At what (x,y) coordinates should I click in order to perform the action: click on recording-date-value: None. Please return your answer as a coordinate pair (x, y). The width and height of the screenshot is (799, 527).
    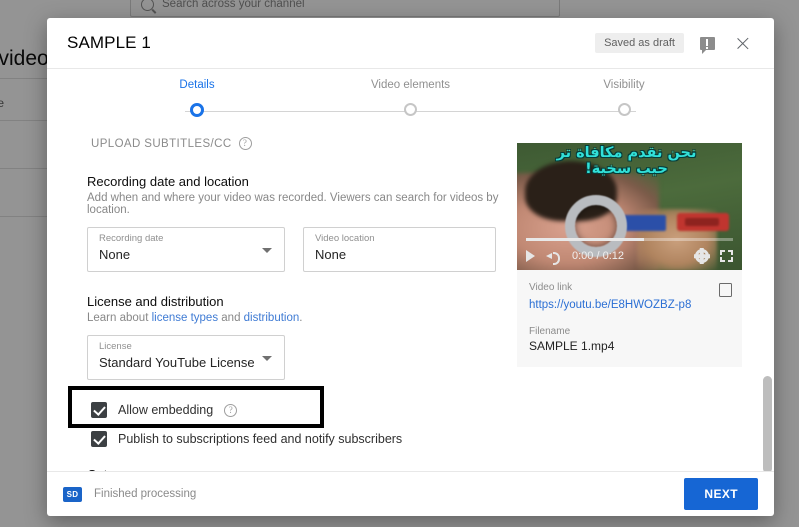
    Looking at the image, I should click on (115, 254).